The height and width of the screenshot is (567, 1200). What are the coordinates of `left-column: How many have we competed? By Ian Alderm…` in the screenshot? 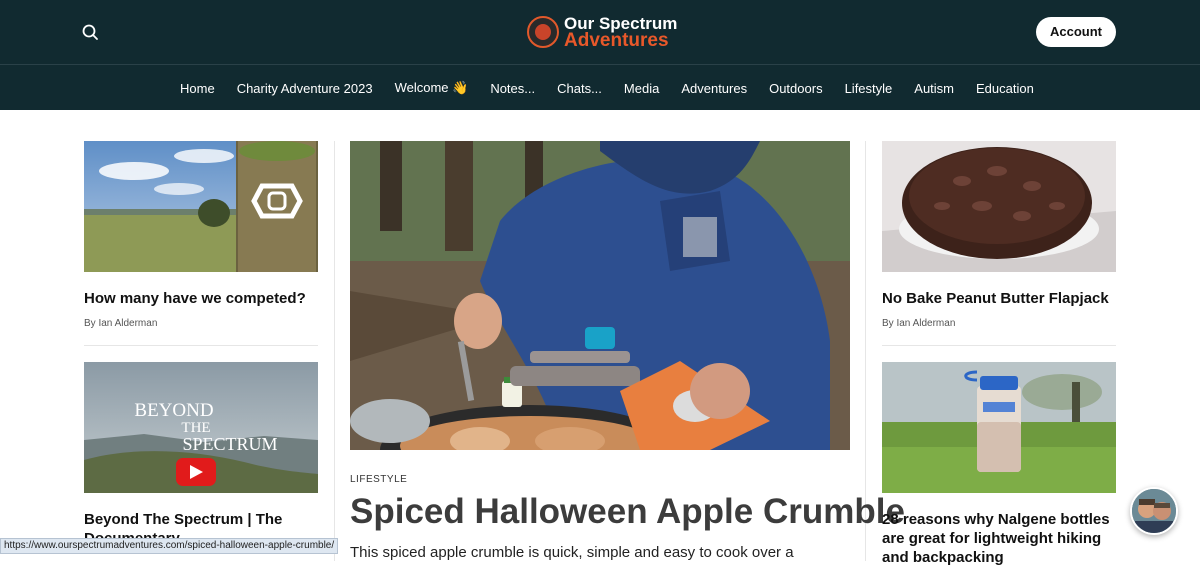 It's located at (201, 344).